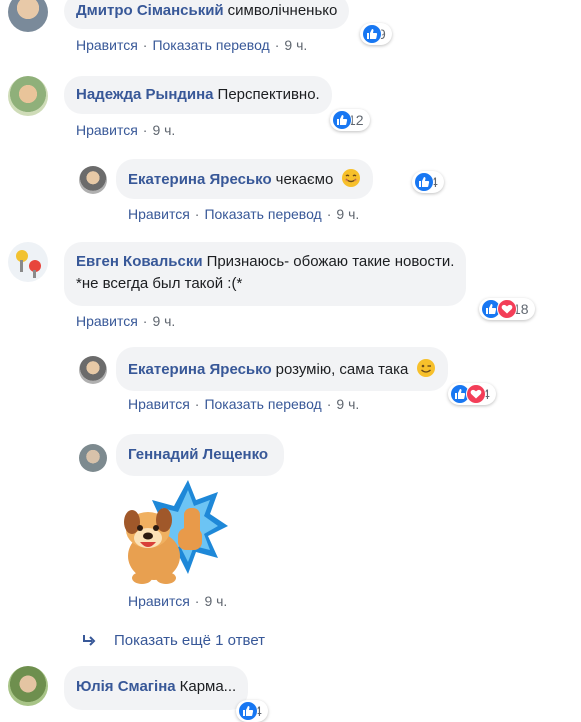  I want to click on comment-author: Дмитро Сіманський, so click(150, 10).